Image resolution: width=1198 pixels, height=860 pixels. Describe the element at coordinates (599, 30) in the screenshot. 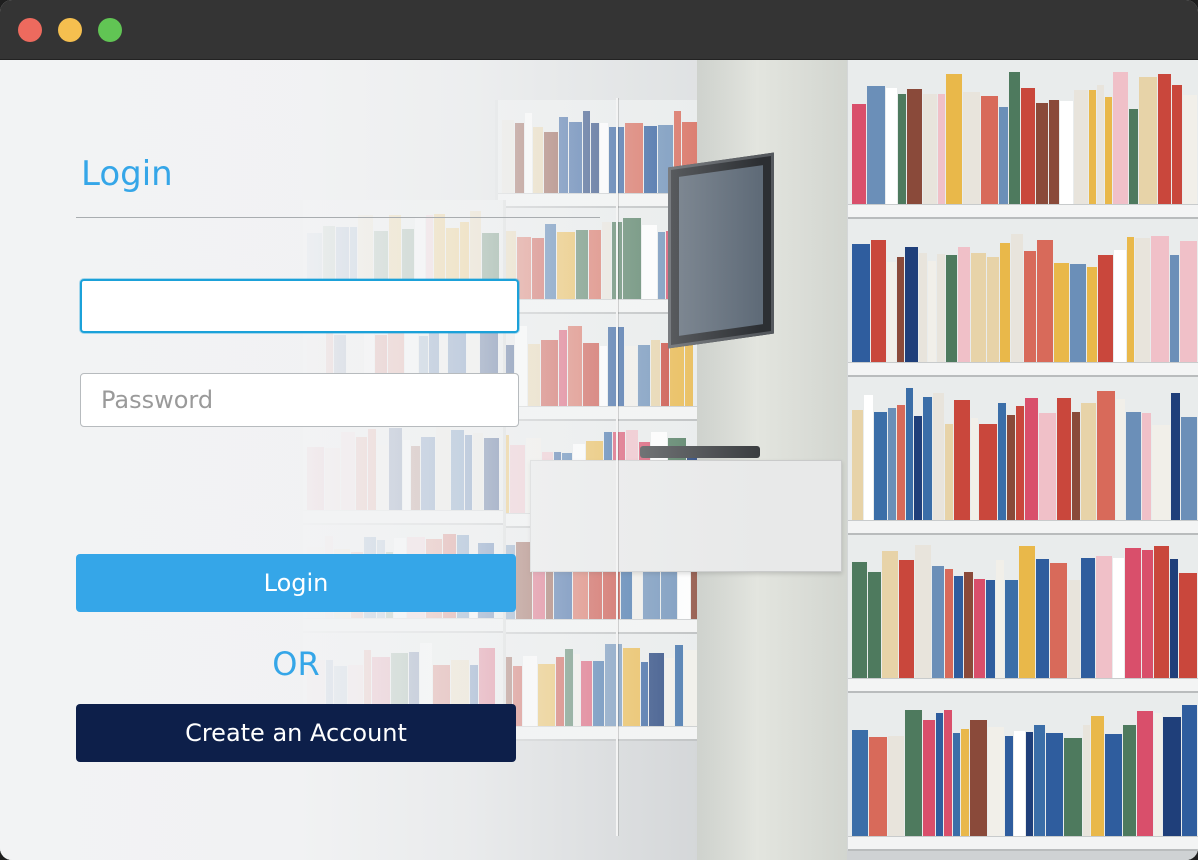

I see `title-bar` at that location.